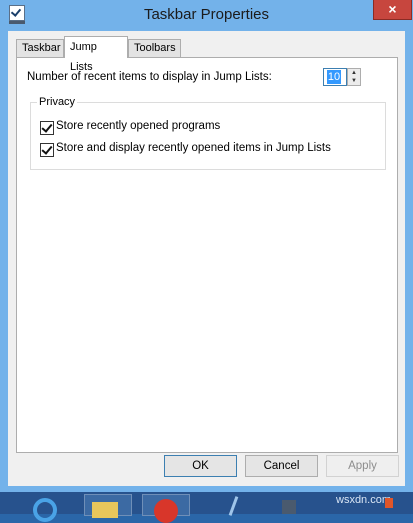 This screenshot has height=523, width=413. Describe the element at coordinates (392, 10) in the screenshot. I see `close-button: ×` at that location.